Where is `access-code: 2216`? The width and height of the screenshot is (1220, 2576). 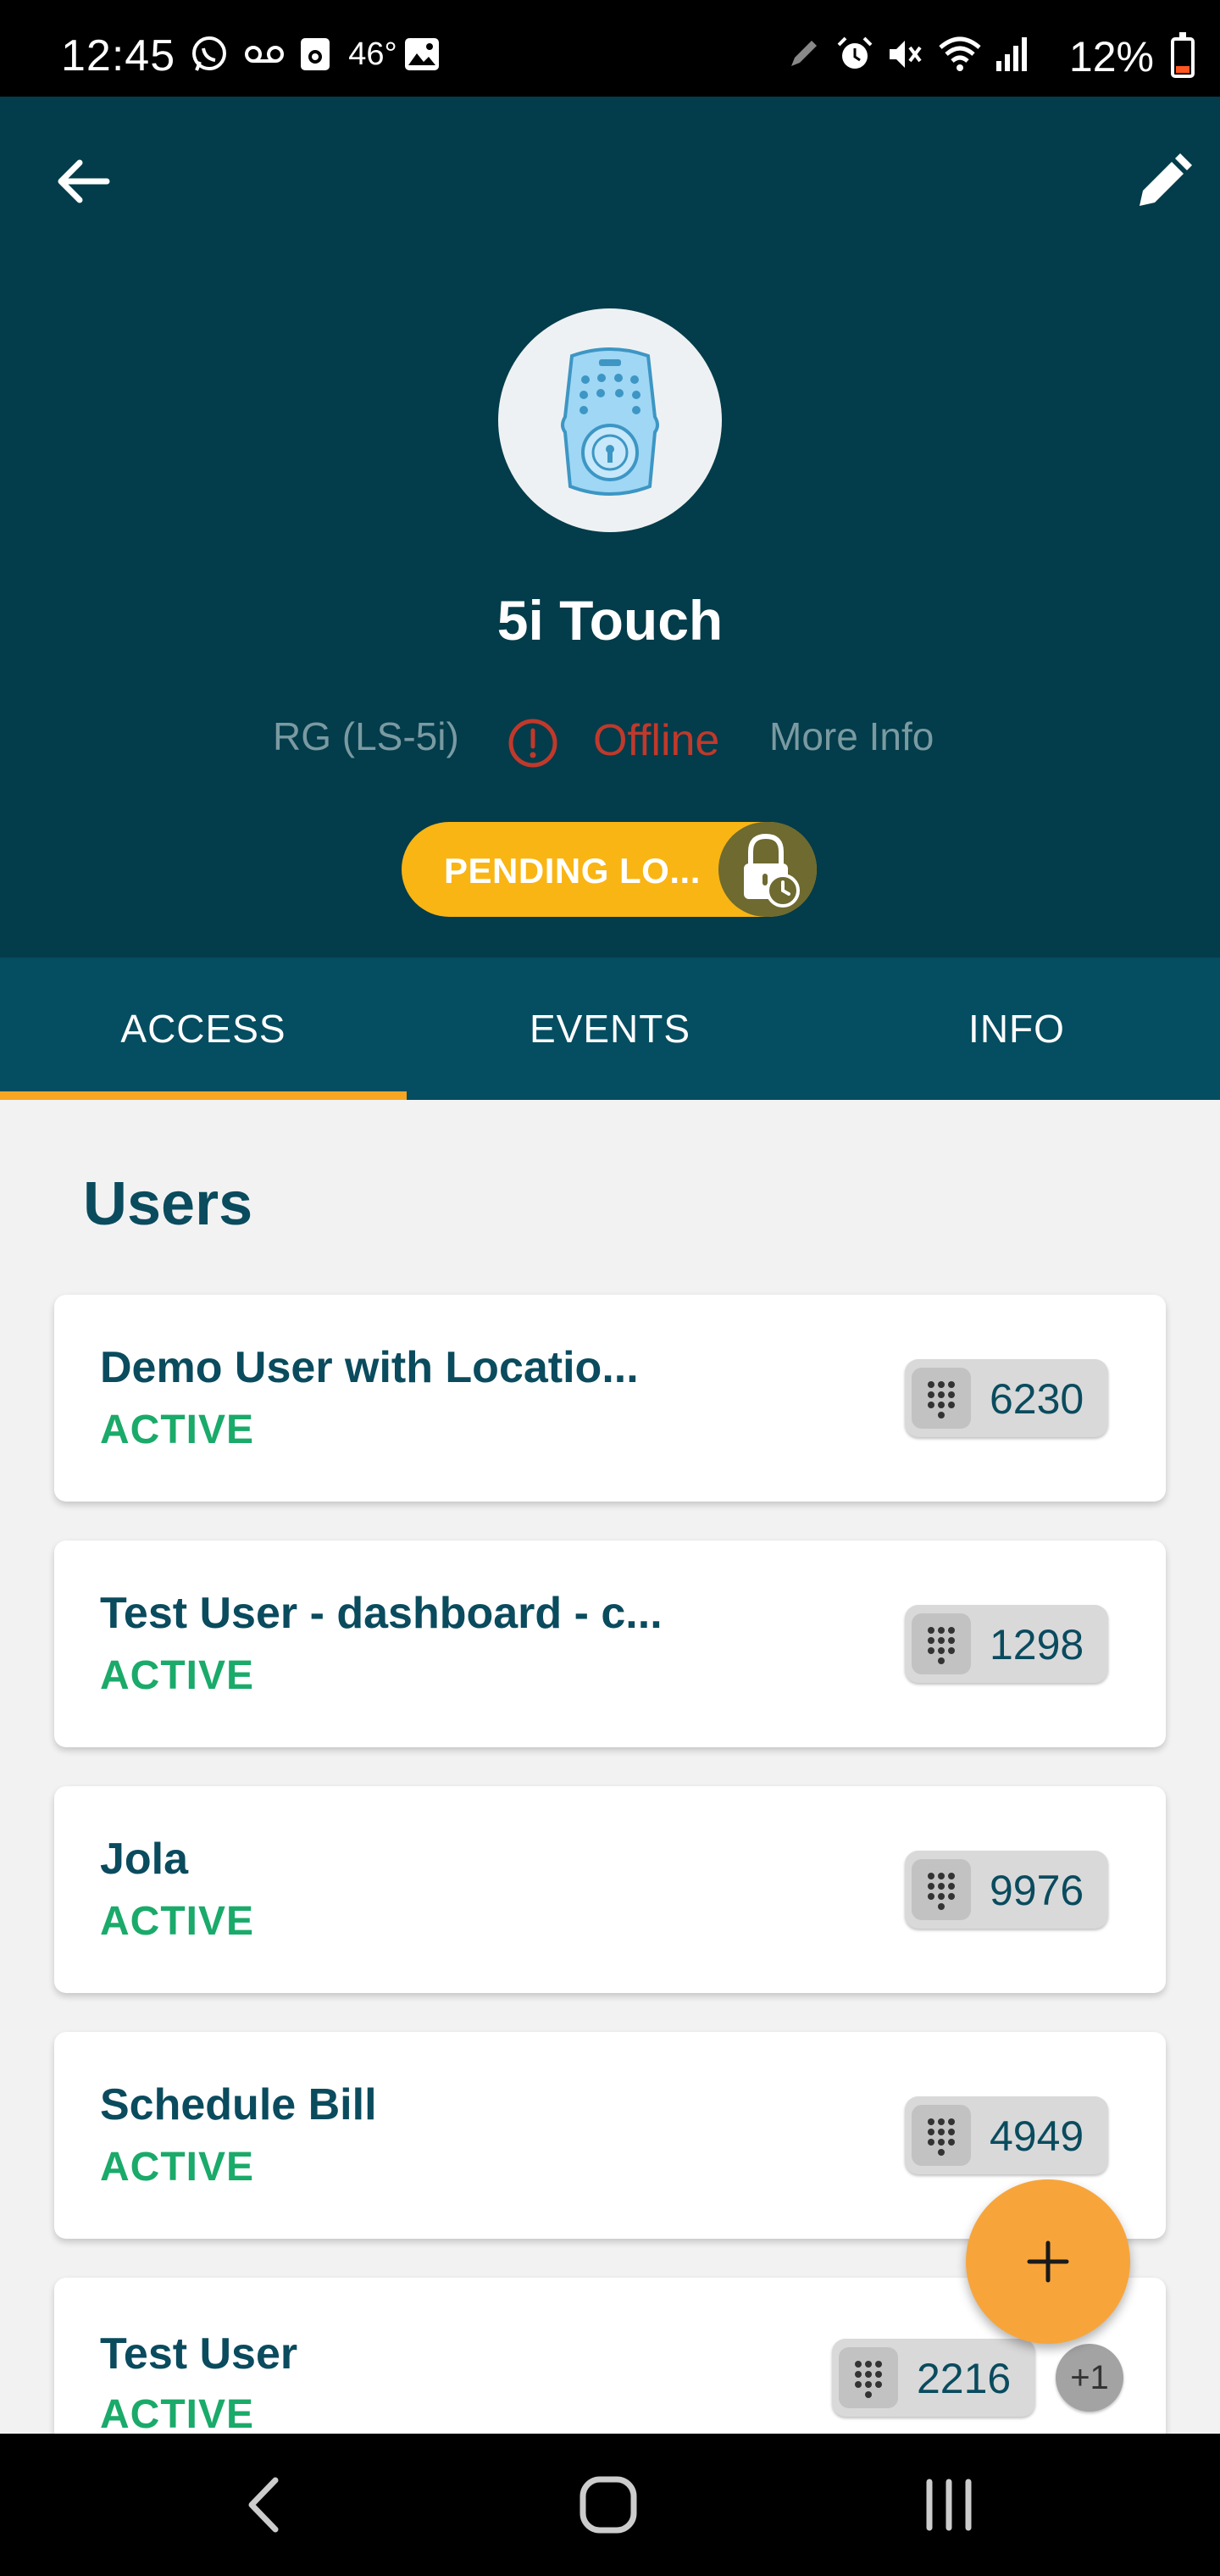
access-code: 2216 is located at coordinates (964, 2378).